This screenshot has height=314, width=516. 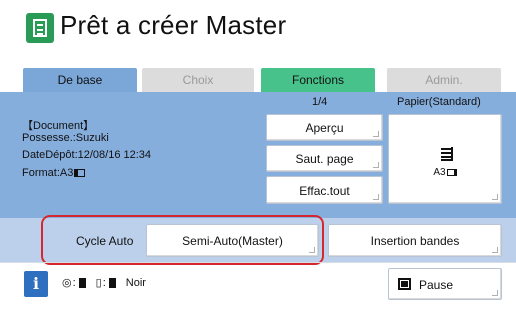 I want to click on document-date: DateDépôt:12/08/16 12:34, so click(x=87, y=155).